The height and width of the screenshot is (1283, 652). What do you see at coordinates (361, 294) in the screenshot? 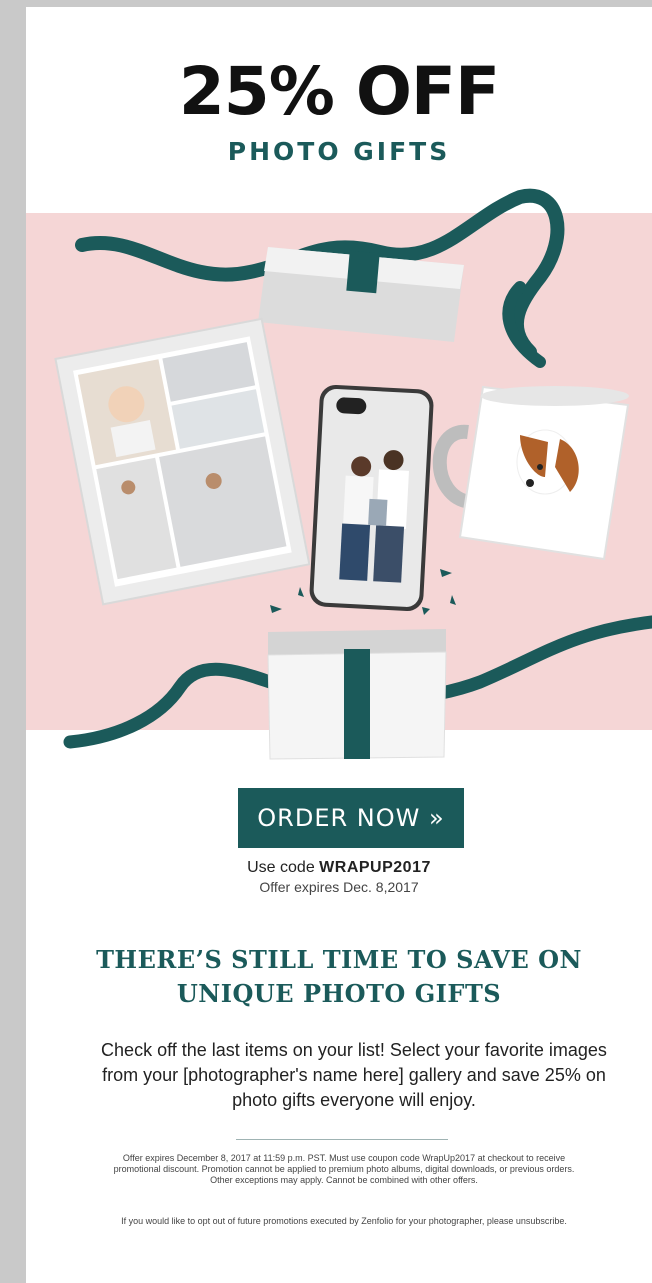
I see `gift-box-lid` at bounding box center [361, 294].